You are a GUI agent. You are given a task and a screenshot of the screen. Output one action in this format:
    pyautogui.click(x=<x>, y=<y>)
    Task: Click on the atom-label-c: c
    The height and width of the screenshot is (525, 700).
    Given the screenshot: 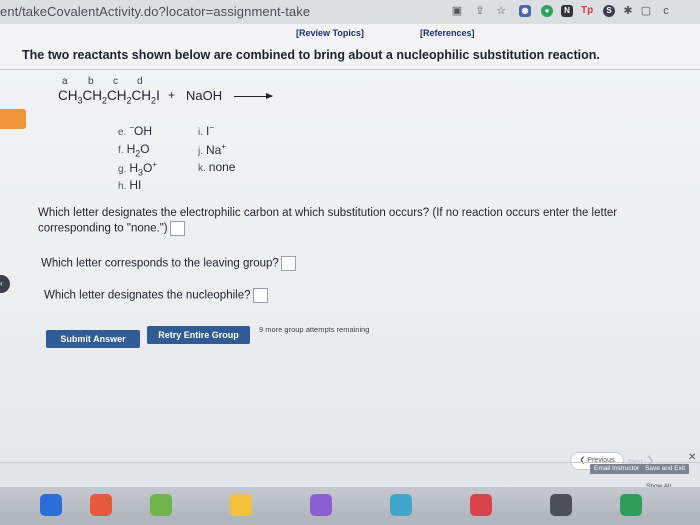 What is the action you would take?
    pyautogui.click(x=115, y=81)
    